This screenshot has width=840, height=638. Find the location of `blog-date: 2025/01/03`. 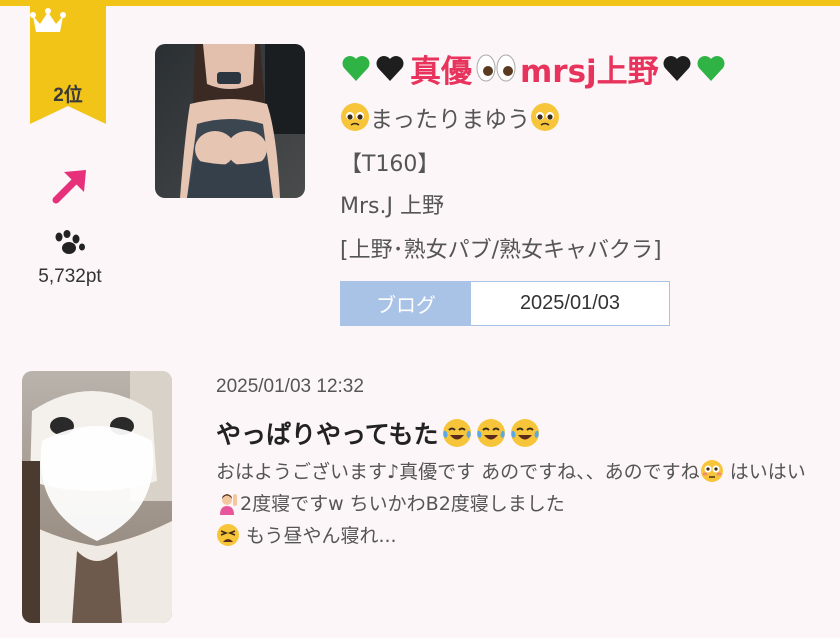

blog-date: 2025/01/03 is located at coordinates (570, 303).